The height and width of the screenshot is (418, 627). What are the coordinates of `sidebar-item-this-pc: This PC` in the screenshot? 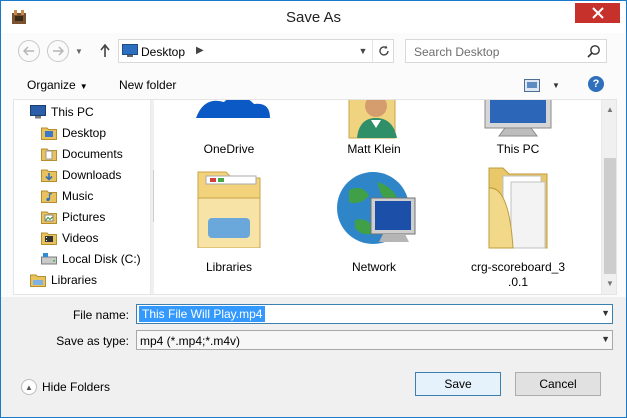 It's located at (62, 112).